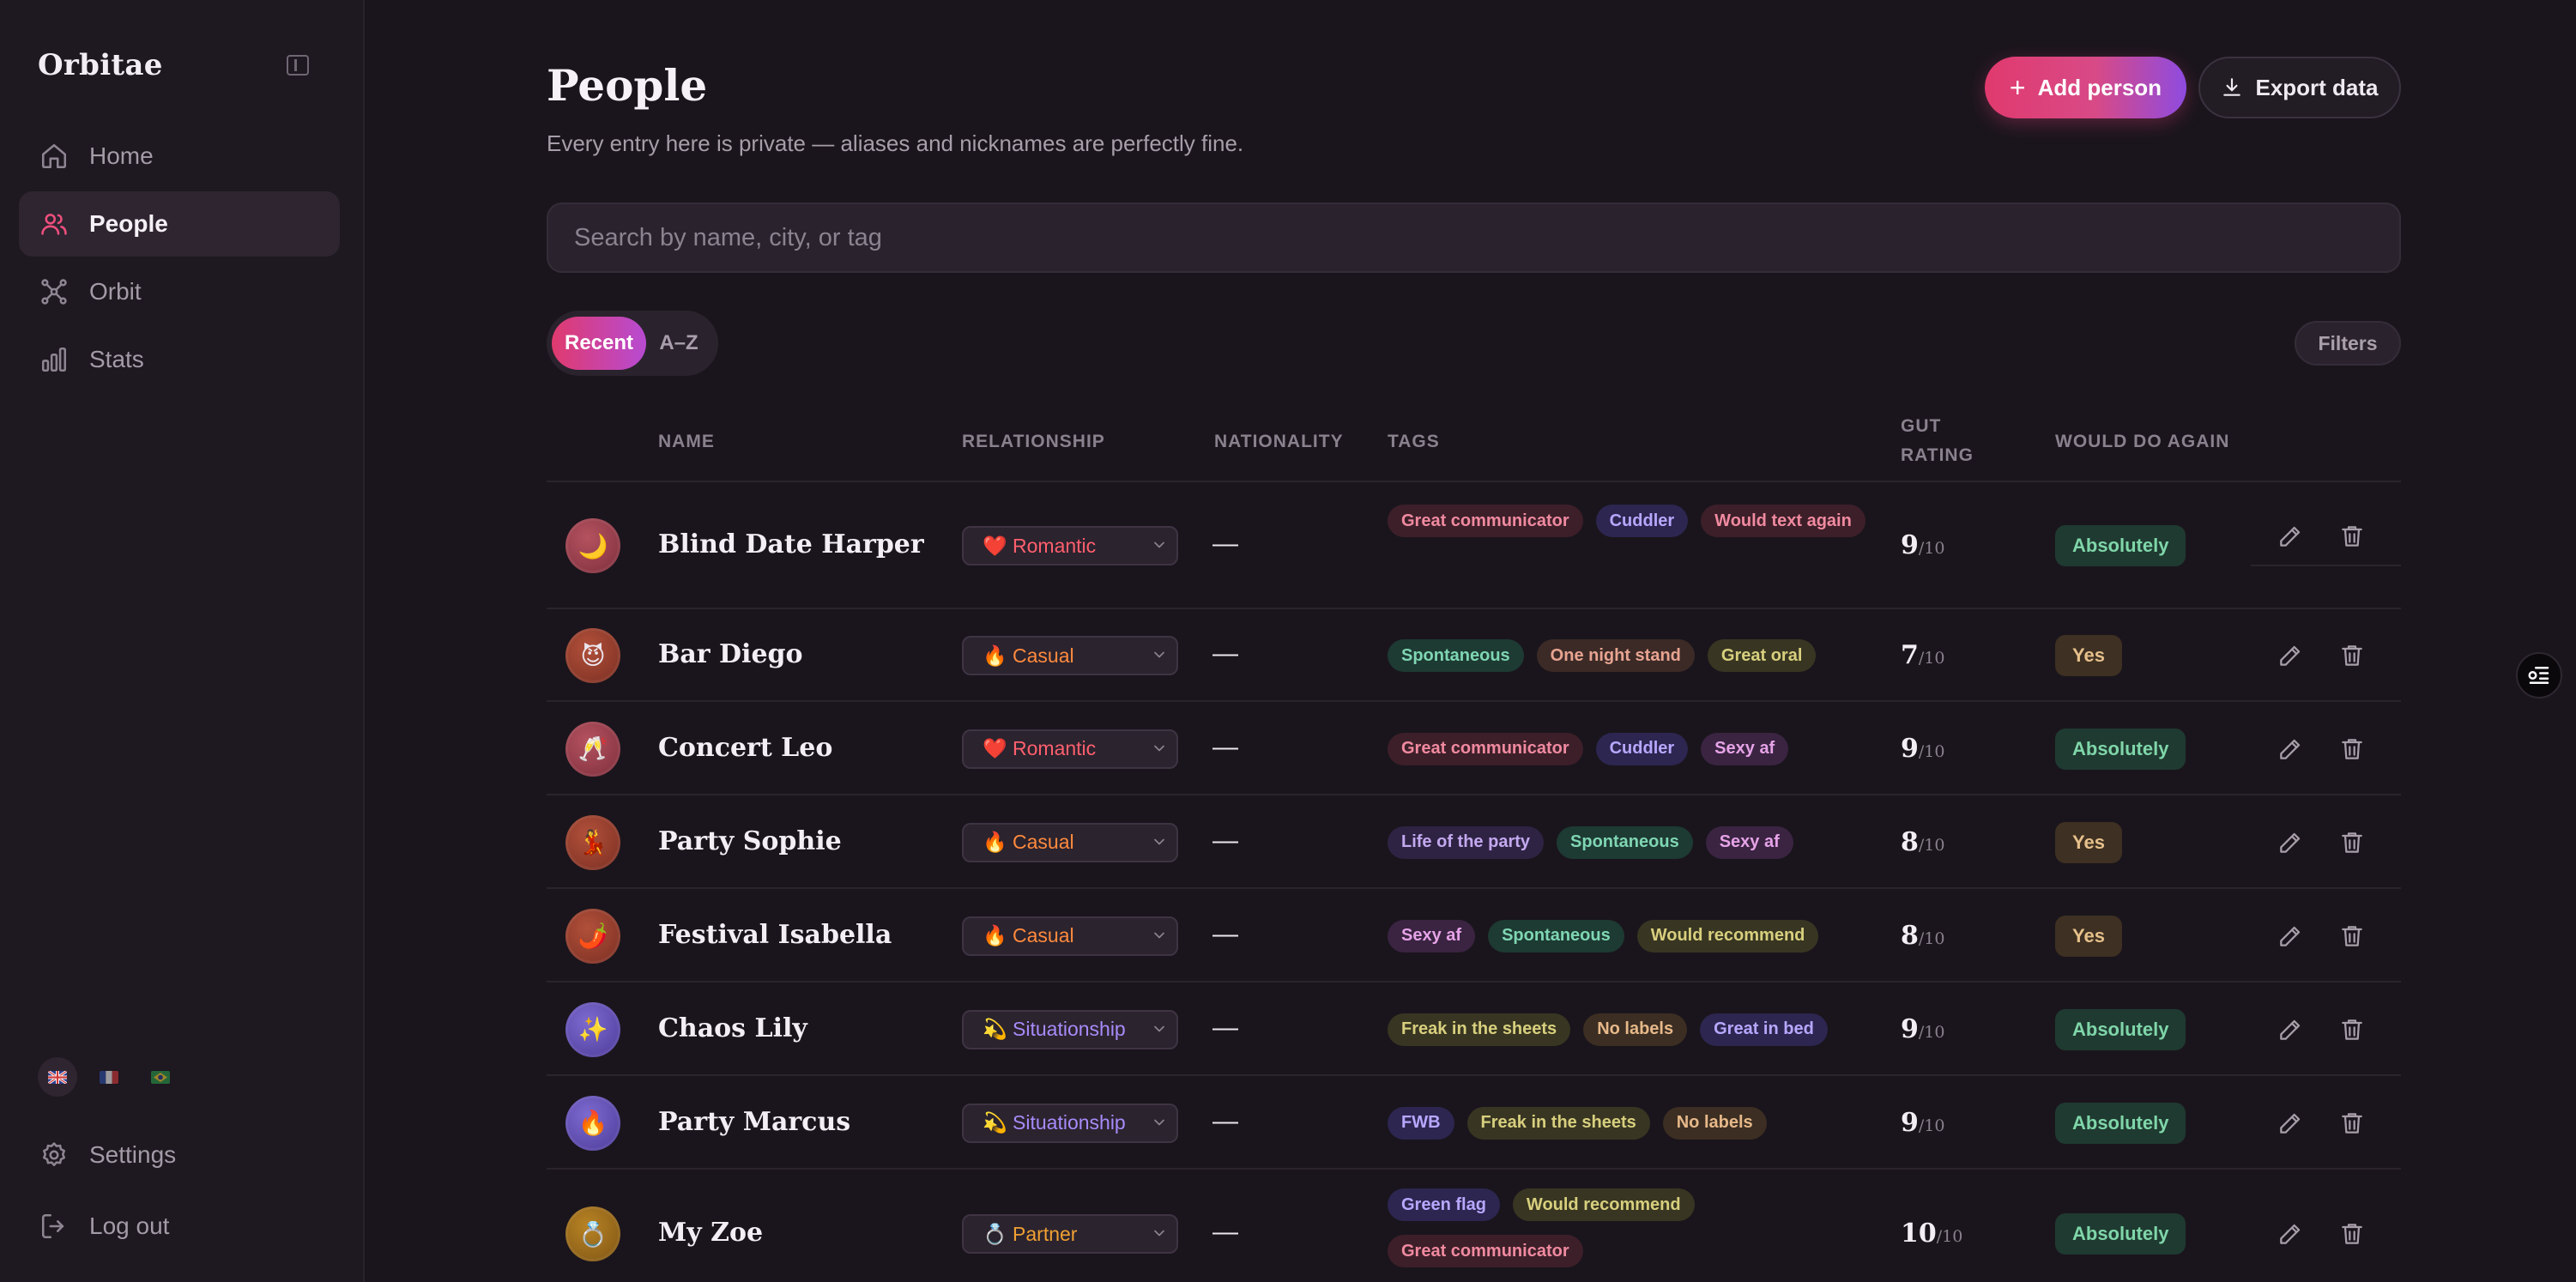 The height and width of the screenshot is (1282, 2576). I want to click on download-icon, so click(2232, 88).